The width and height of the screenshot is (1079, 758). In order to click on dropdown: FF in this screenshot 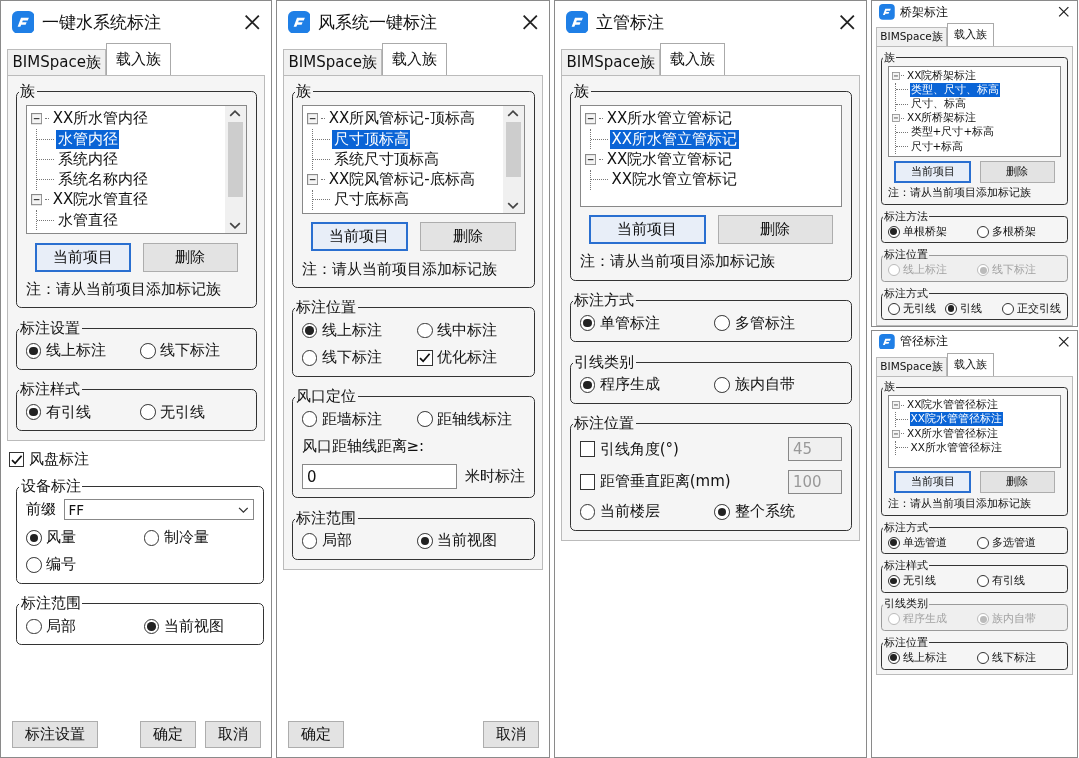, I will do `click(158, 509)`.